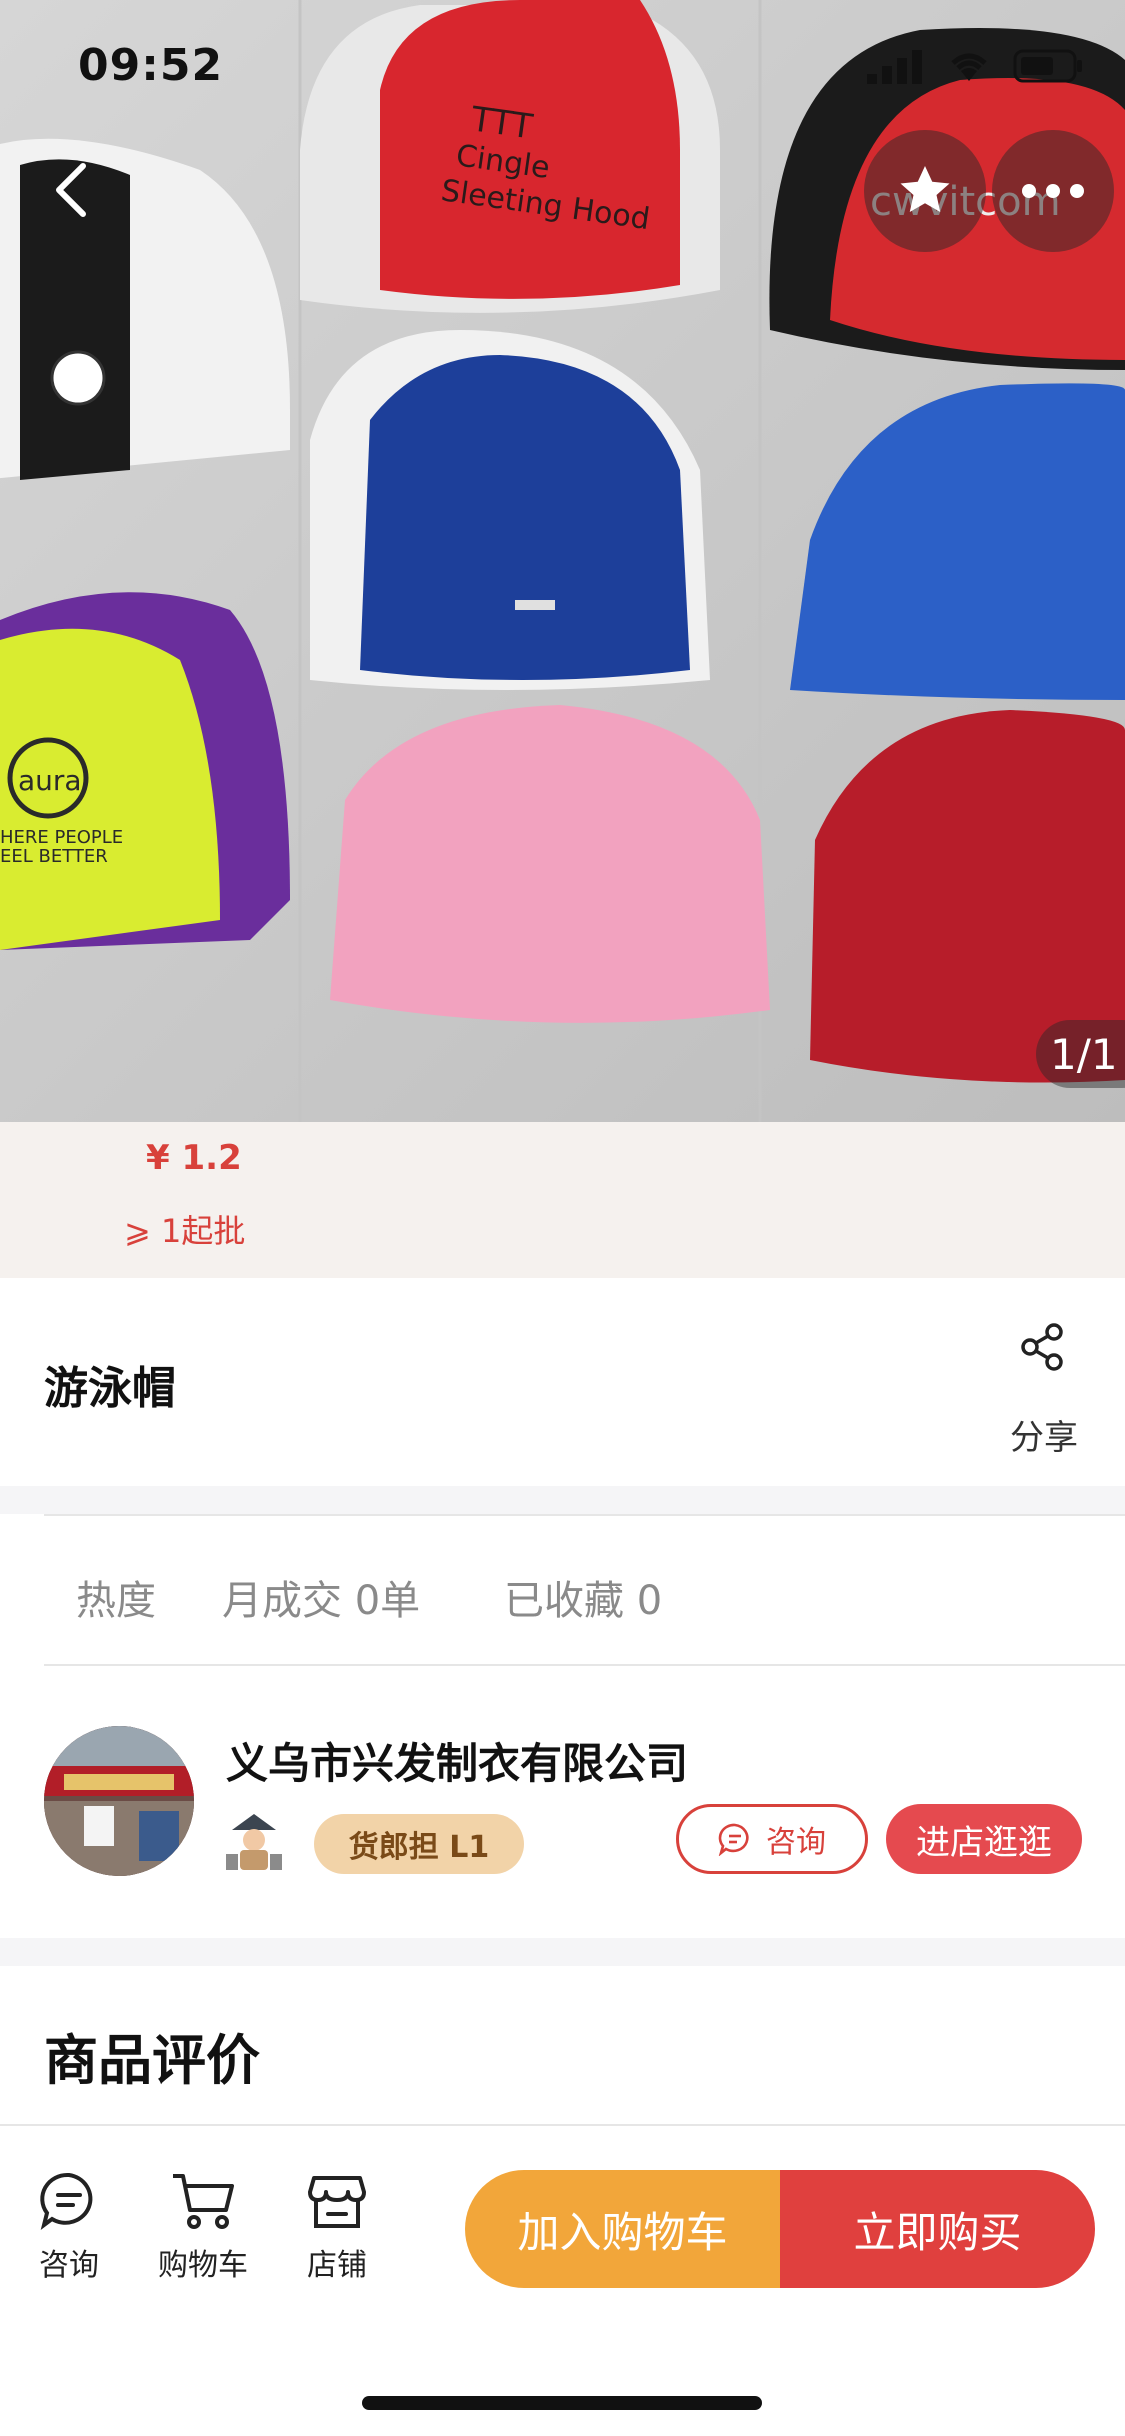 The width and height of the screenshot is (1125, 2436). Describe the element at coordinates (116, 1601) in the screenshot. I see `heat-stat: 热度` at that location.